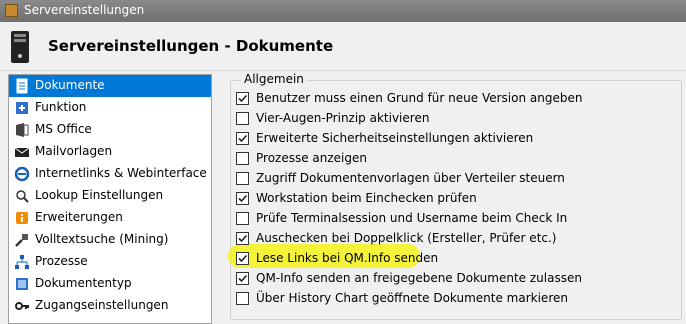 The height and width of the screenshot is (324, 686). Describe the element at coordinates (99, 195) in the screenshot. I see `sidebar-item-label: Lookup Einstellungen` at that location.